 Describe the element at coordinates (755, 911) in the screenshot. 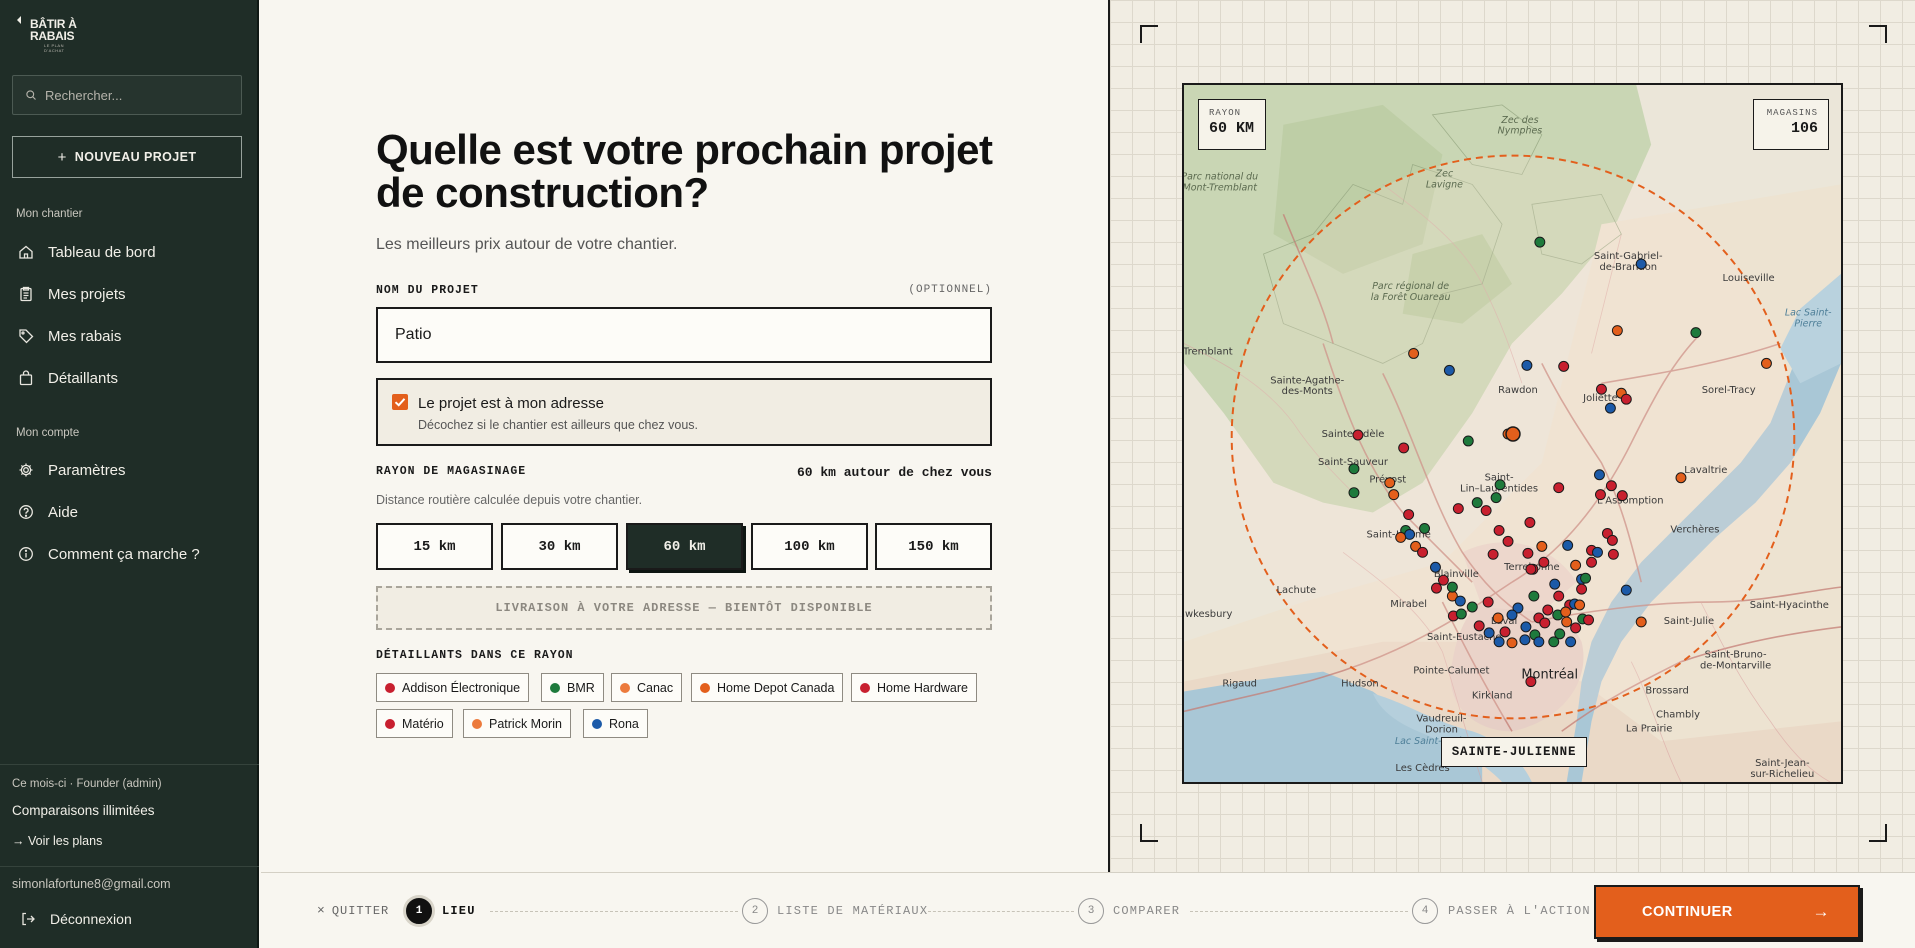

I see `step-2-circle: 2` at that location.